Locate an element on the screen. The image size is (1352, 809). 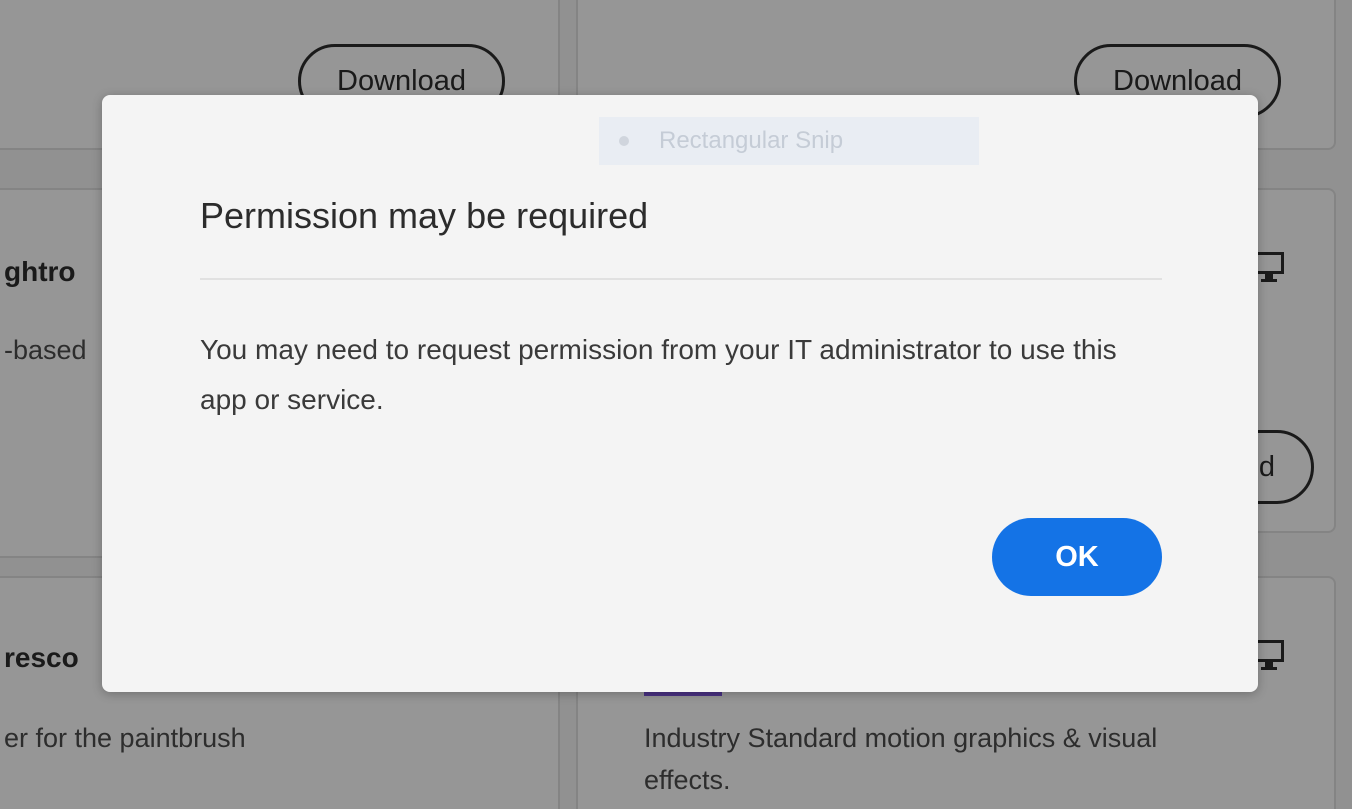
dialog-divider is located at coordinates (681, 279).